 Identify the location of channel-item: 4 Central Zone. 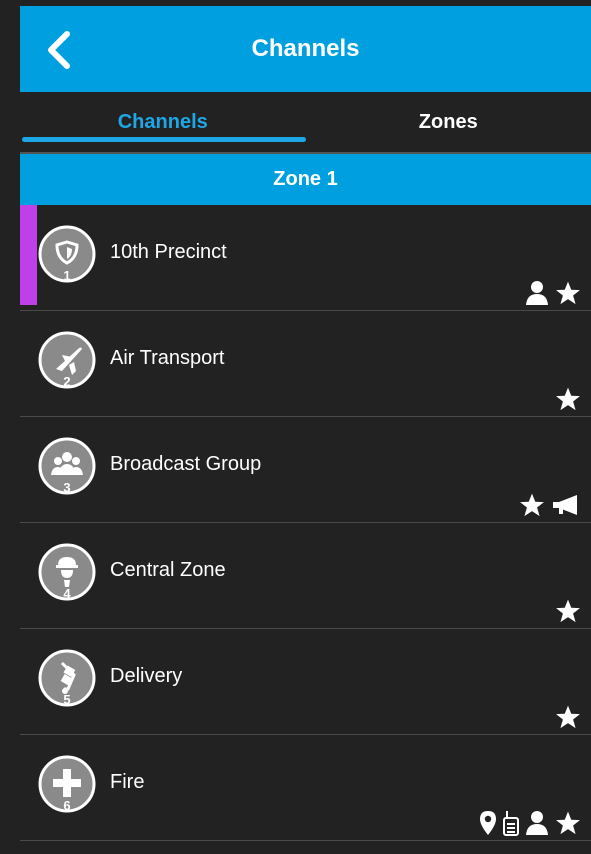
(305, 576).